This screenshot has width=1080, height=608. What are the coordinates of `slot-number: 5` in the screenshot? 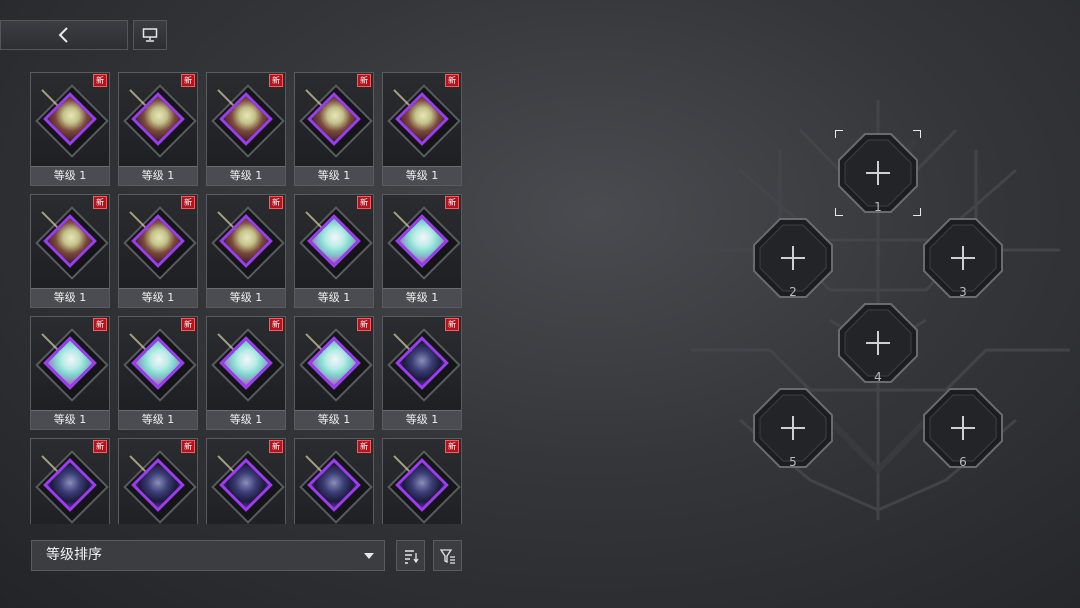 It's located at (793, 462).